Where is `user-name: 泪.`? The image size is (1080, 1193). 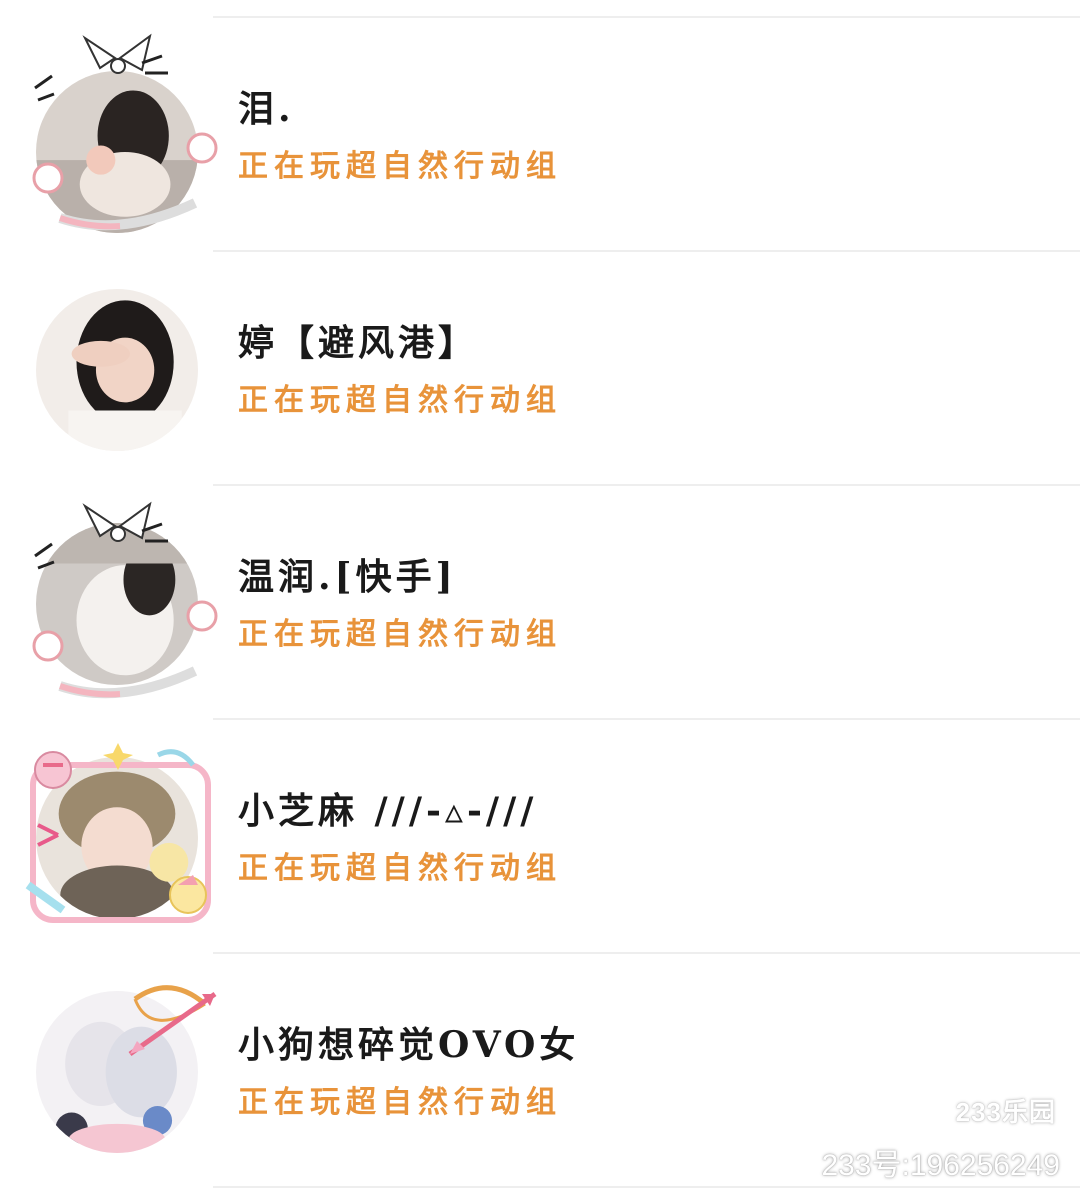
user-name: 泪. is located at coordinates (266, 106).